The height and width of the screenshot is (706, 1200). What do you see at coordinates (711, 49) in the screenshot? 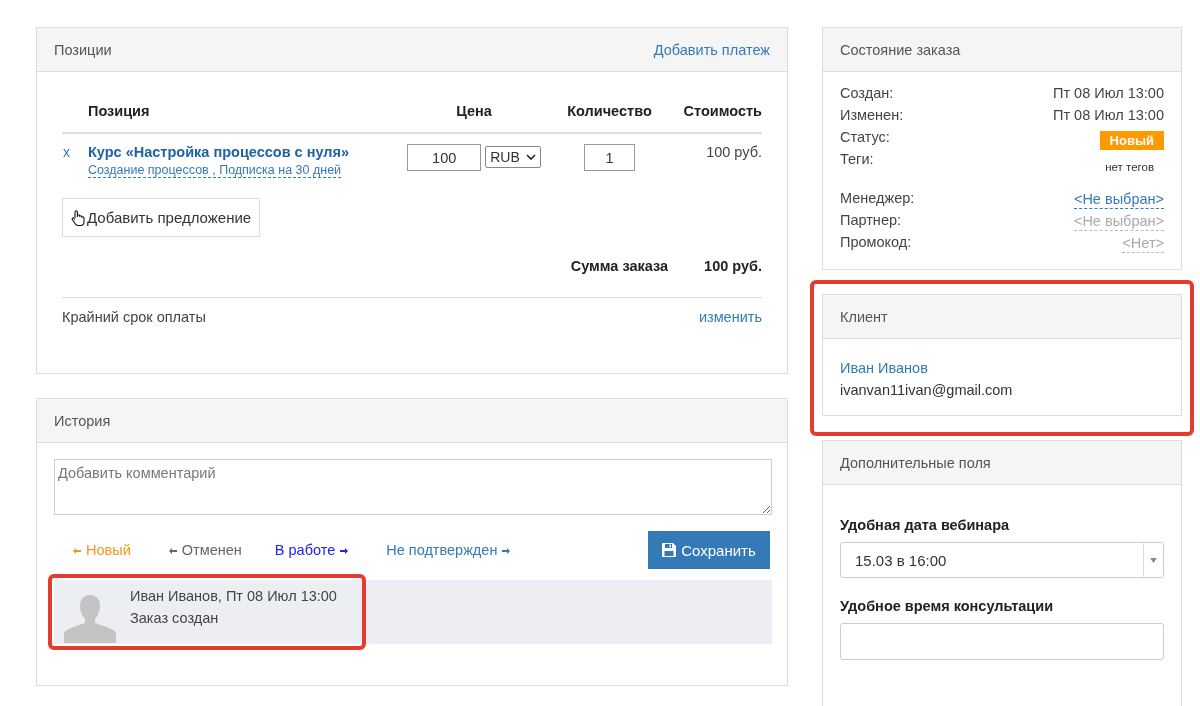
I see `add-payment-link: Добавить платеж` at bounding box center [711, 49].